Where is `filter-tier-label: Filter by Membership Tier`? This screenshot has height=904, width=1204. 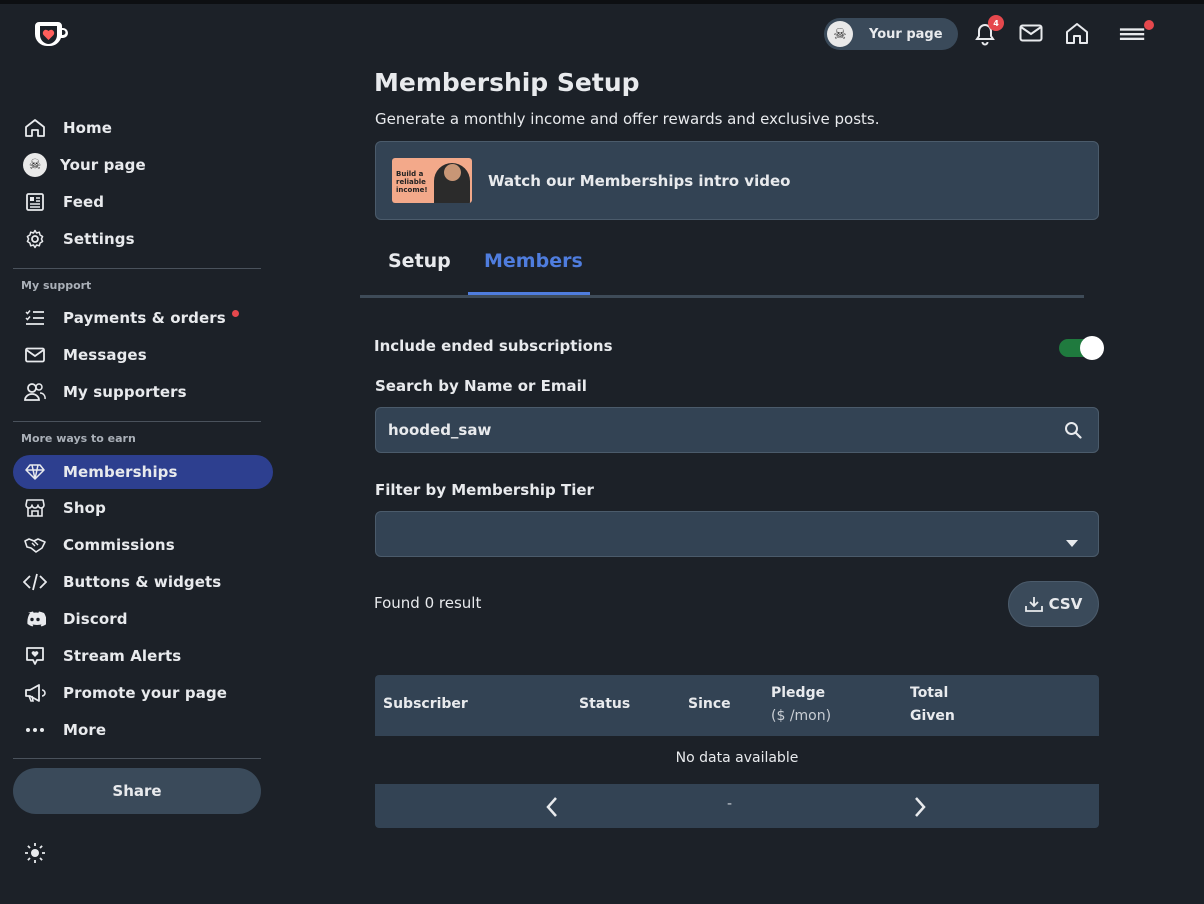
filter-tier-label: Filter by Membership Tier is located at coordinates (484, 490).